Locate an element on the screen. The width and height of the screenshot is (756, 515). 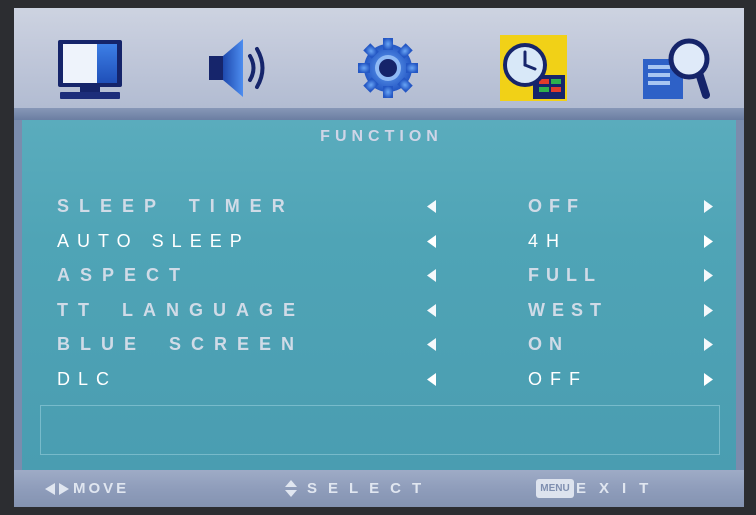
menu-row-blue-screen: BLUE SCREEN ON is located at coordinates (379, 344).